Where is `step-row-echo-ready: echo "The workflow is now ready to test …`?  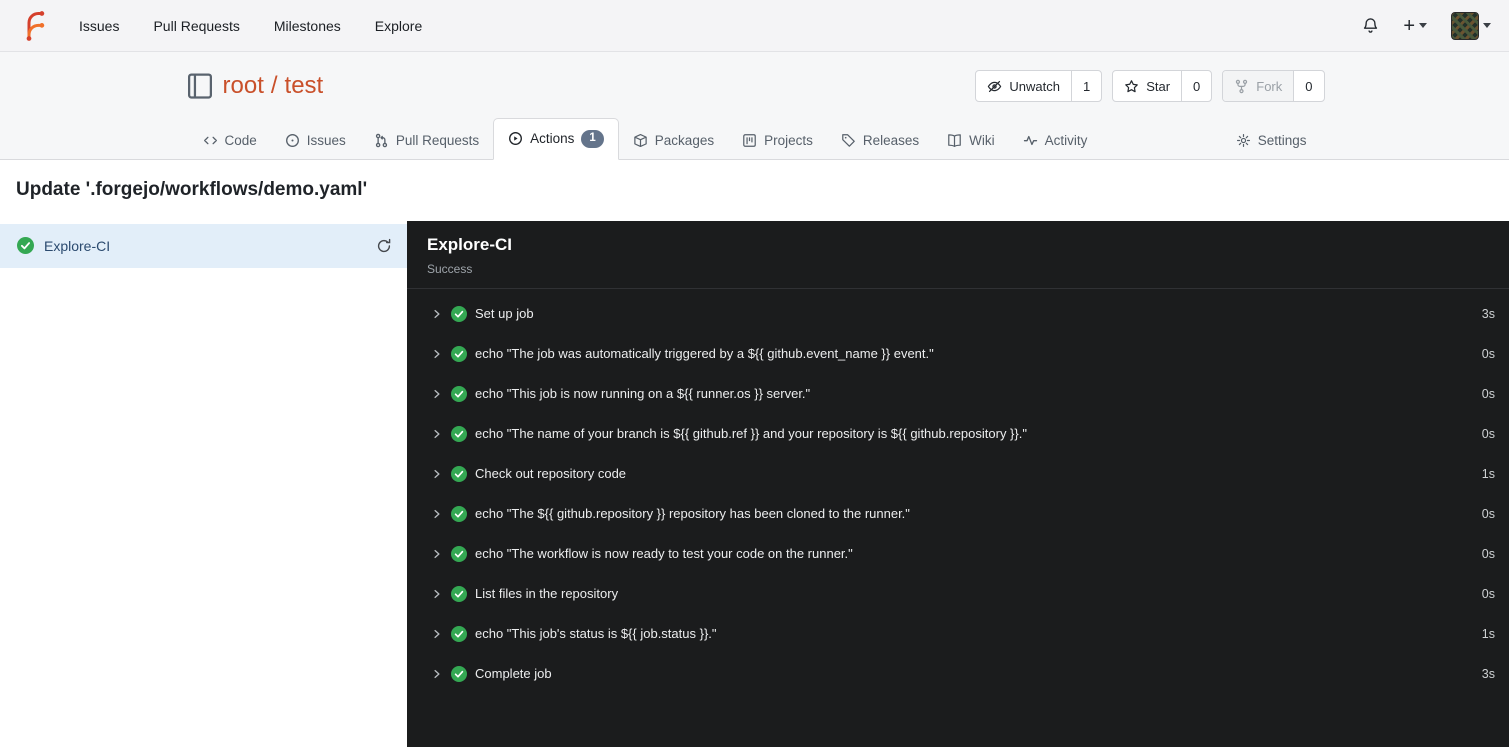
step-row-echo-ready: echo "The workflow is now ready to test … is located at coordinates (964, 554).